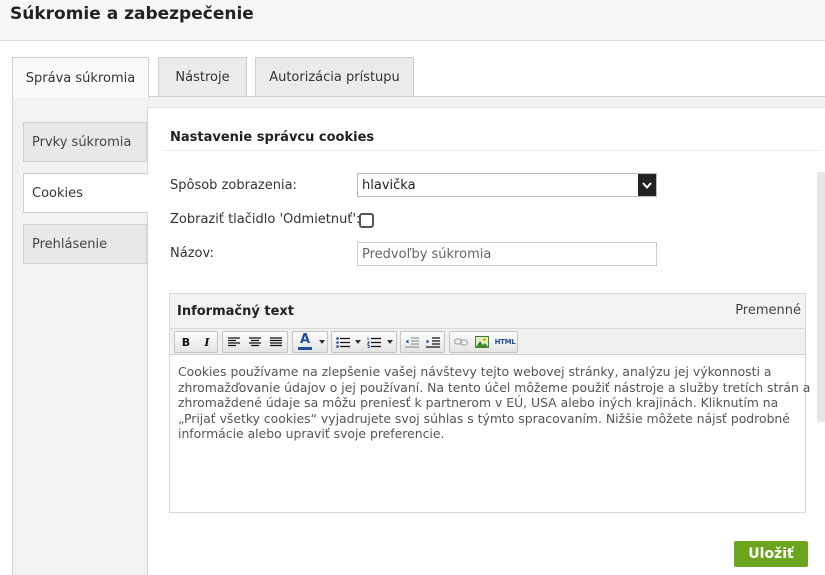 Image resolution: width=825 pixels, height=575 pixels. I want to click on font-color-button: A, so click(305, 342).